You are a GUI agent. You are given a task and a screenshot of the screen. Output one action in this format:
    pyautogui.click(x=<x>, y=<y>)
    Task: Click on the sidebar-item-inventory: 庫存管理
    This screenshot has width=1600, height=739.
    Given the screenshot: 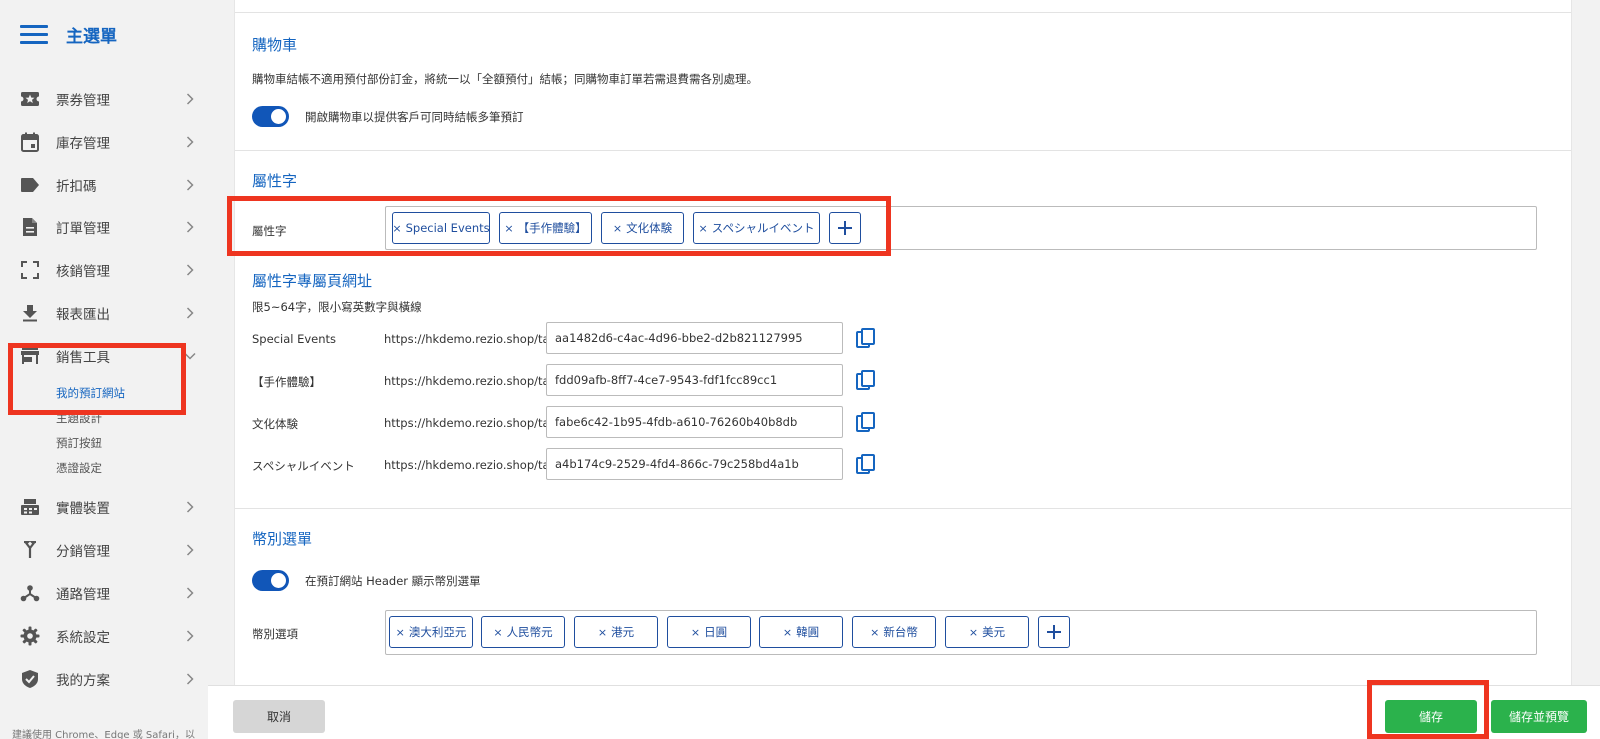 What is the action you would take?
    pyautogui.click(x=108, y=142)
    